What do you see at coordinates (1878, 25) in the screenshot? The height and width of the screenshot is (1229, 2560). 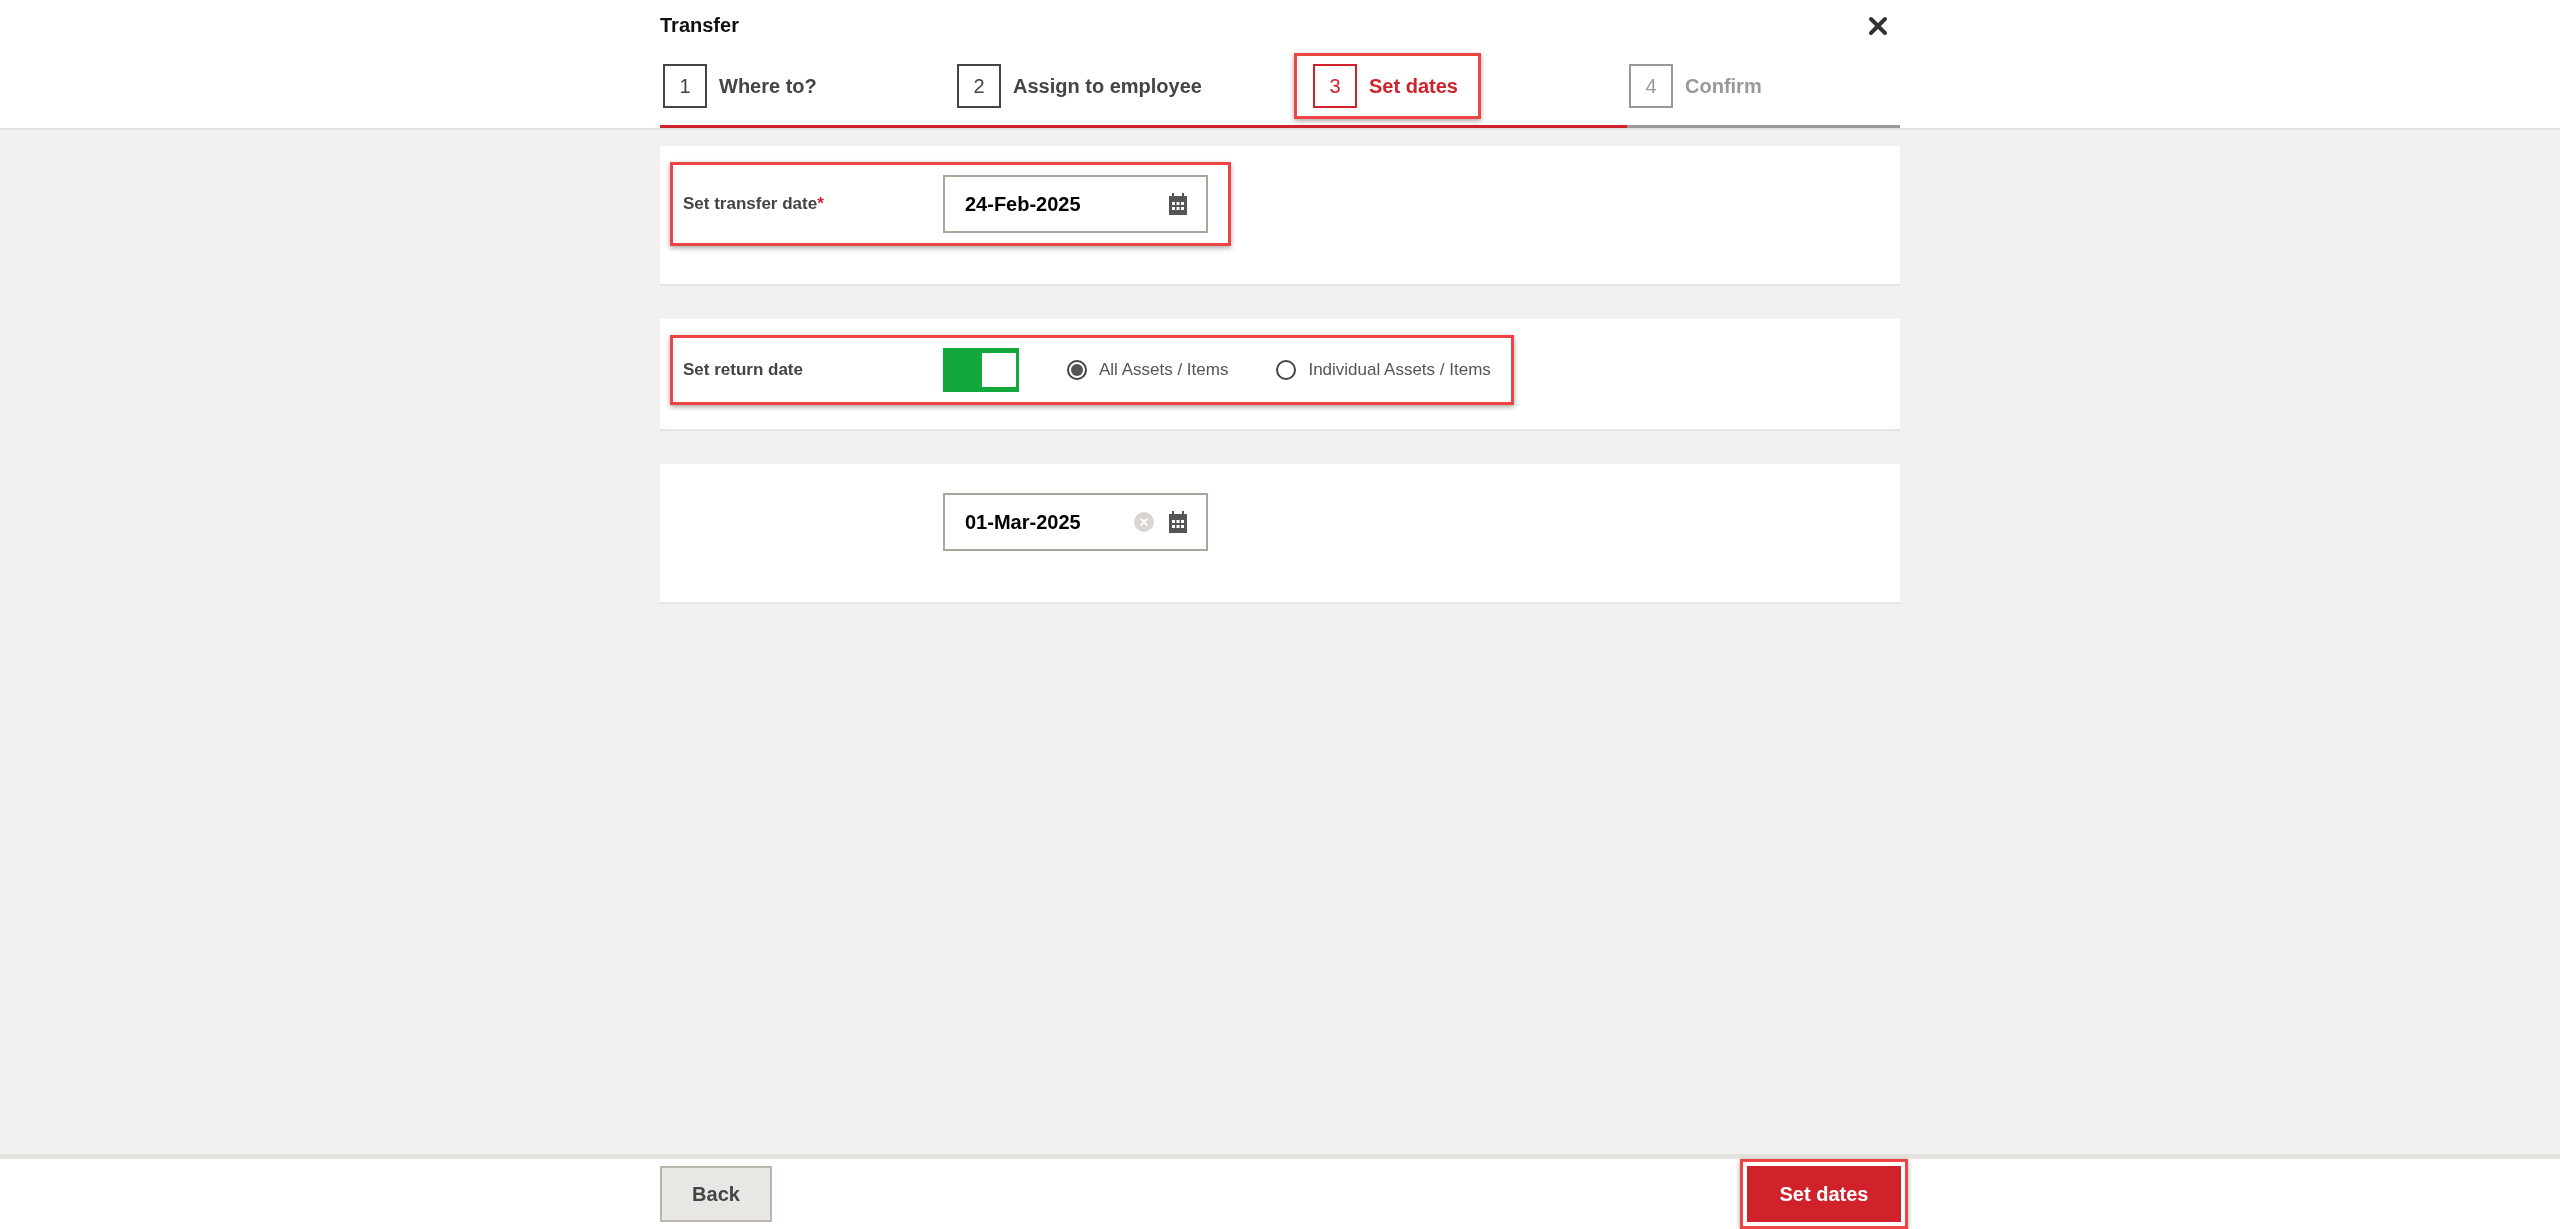 I see `close-icon` at bounding box center [1878, 25].